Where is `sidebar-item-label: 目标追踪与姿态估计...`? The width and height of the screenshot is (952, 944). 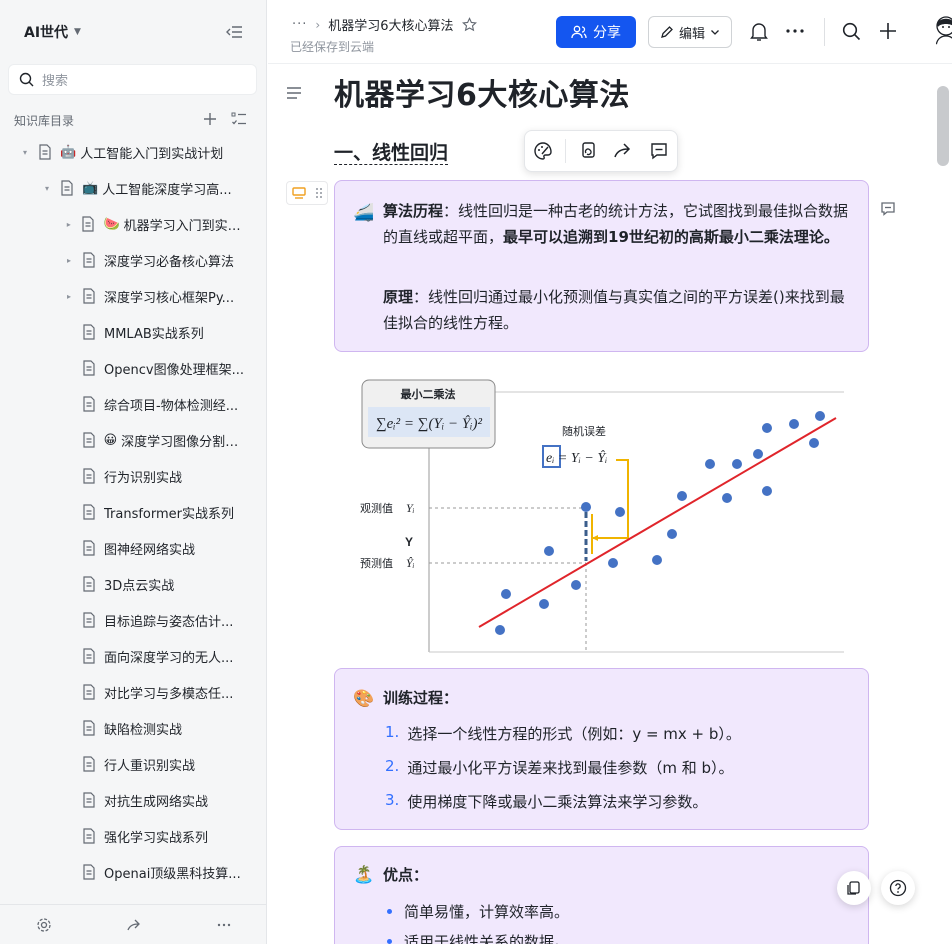
sidebar-item-label: 目标追踪与姿态估计... is located at coordinates (169, 622).